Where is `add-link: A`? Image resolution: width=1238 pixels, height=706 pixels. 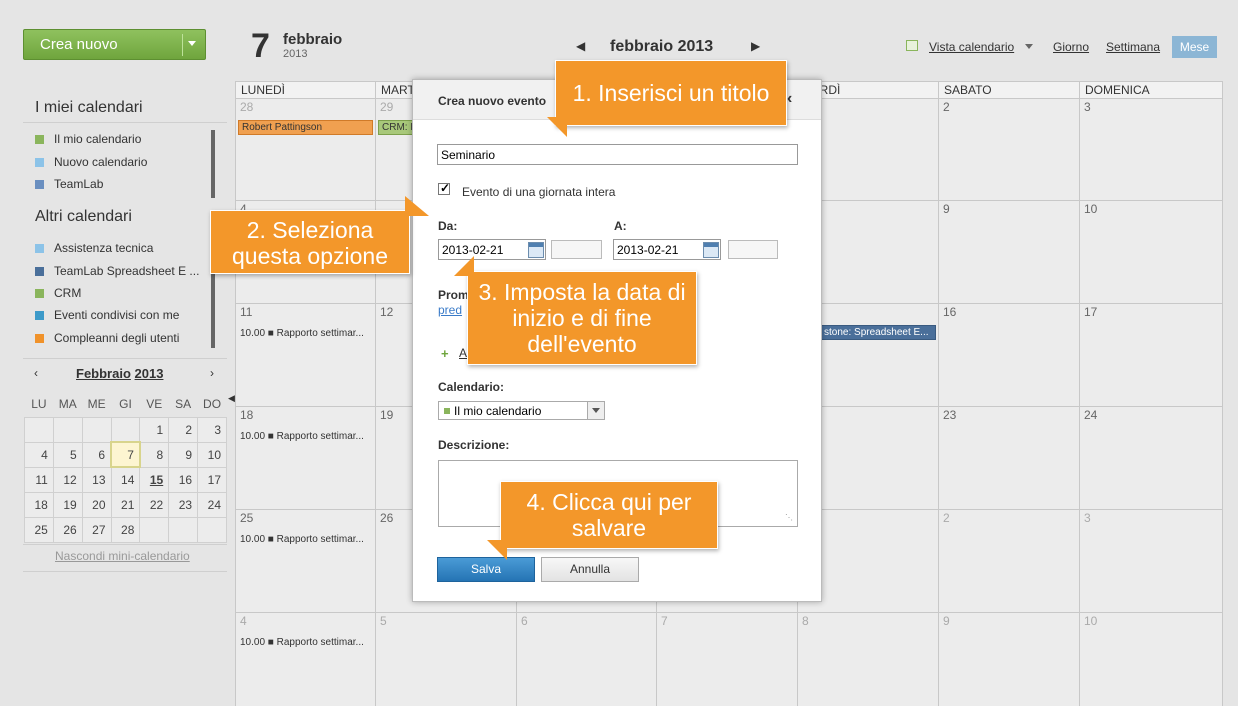
add-link: A is located at coordinates (463, 353).